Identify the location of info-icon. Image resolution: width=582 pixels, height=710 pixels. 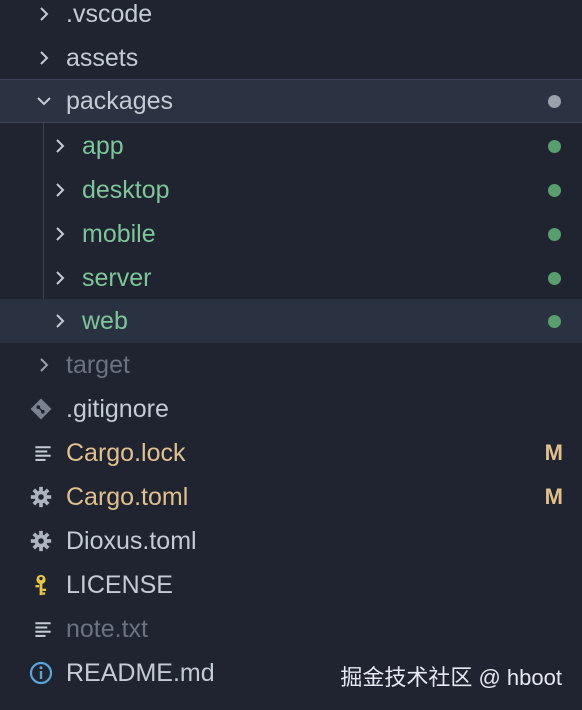
(41, 673).